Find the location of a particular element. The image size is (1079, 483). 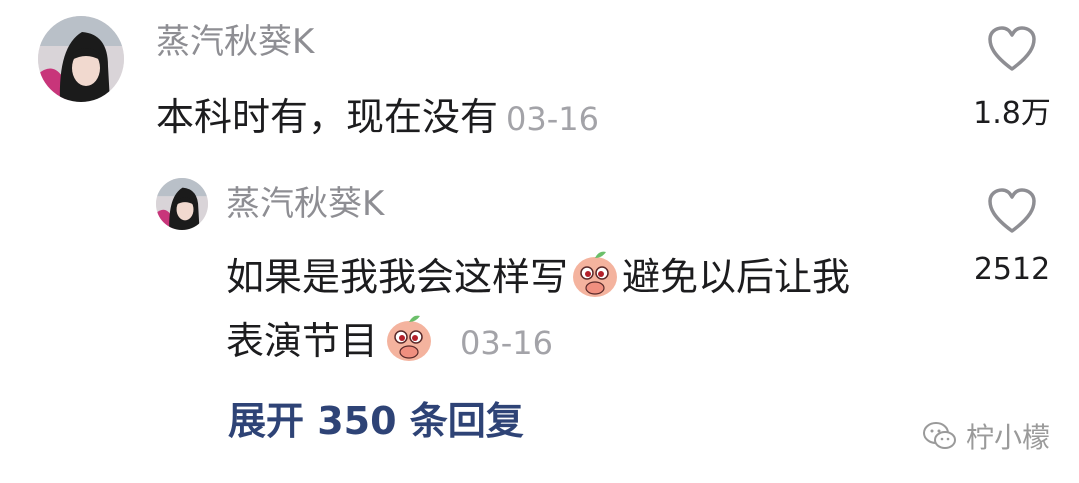

reply-body-part1: 如果是我我会这样写 is located at coordinates (397, 277).